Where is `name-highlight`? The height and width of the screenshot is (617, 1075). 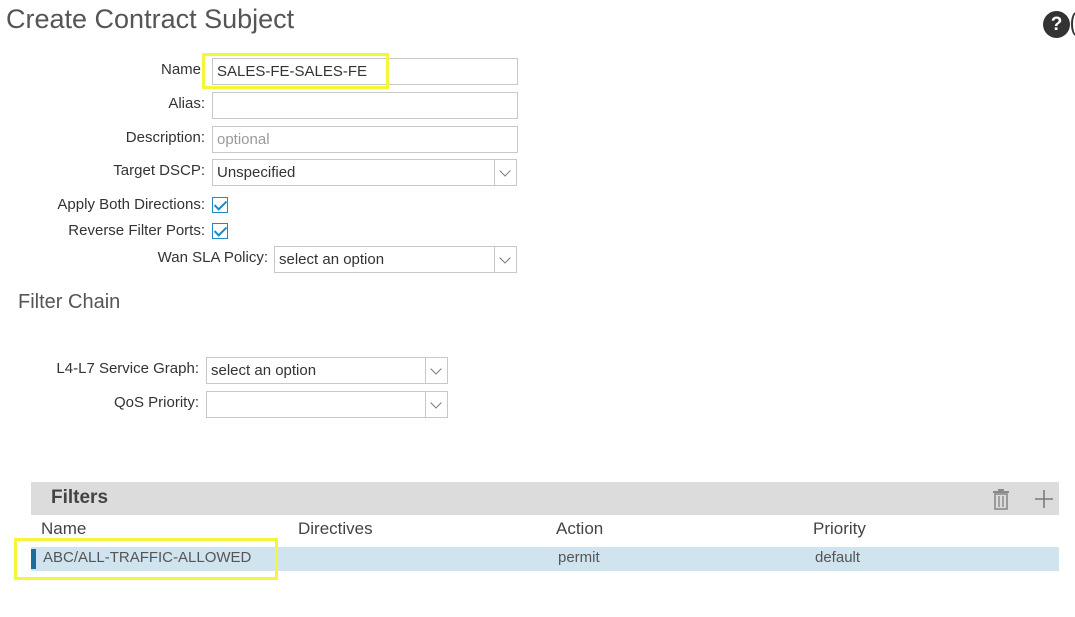
name-highlight is located at coordinates (295, 71).